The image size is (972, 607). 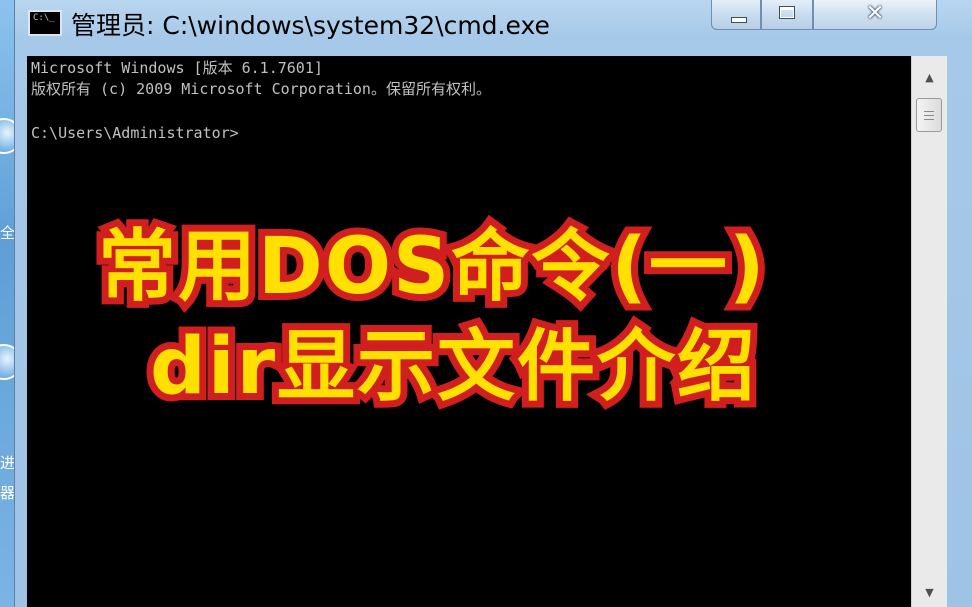 I want to click on close-button: ✕, so click(x=875, y=15).